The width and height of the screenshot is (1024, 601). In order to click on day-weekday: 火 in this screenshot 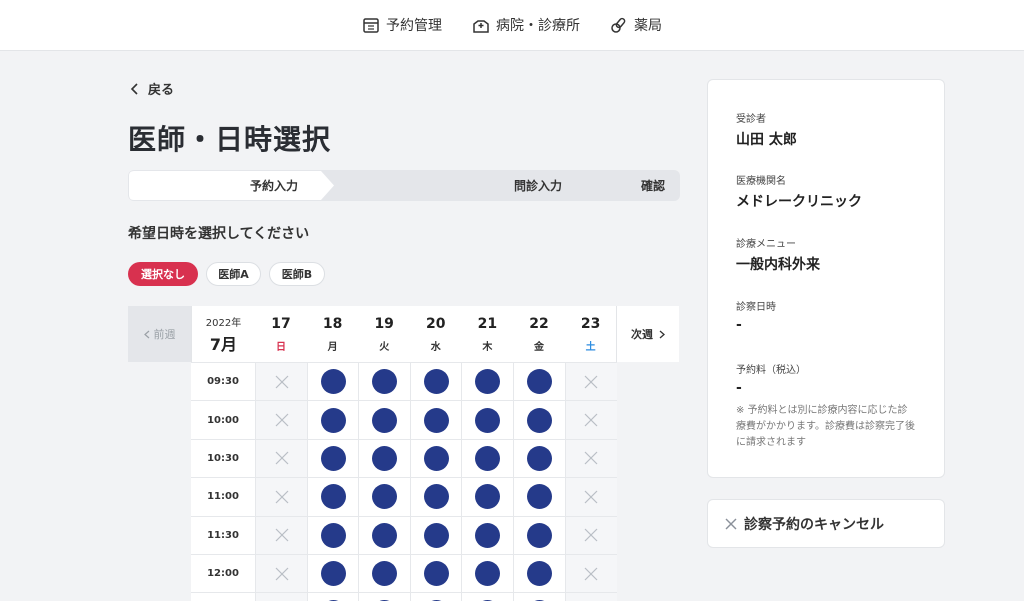, I will do `click(384, 347)`.